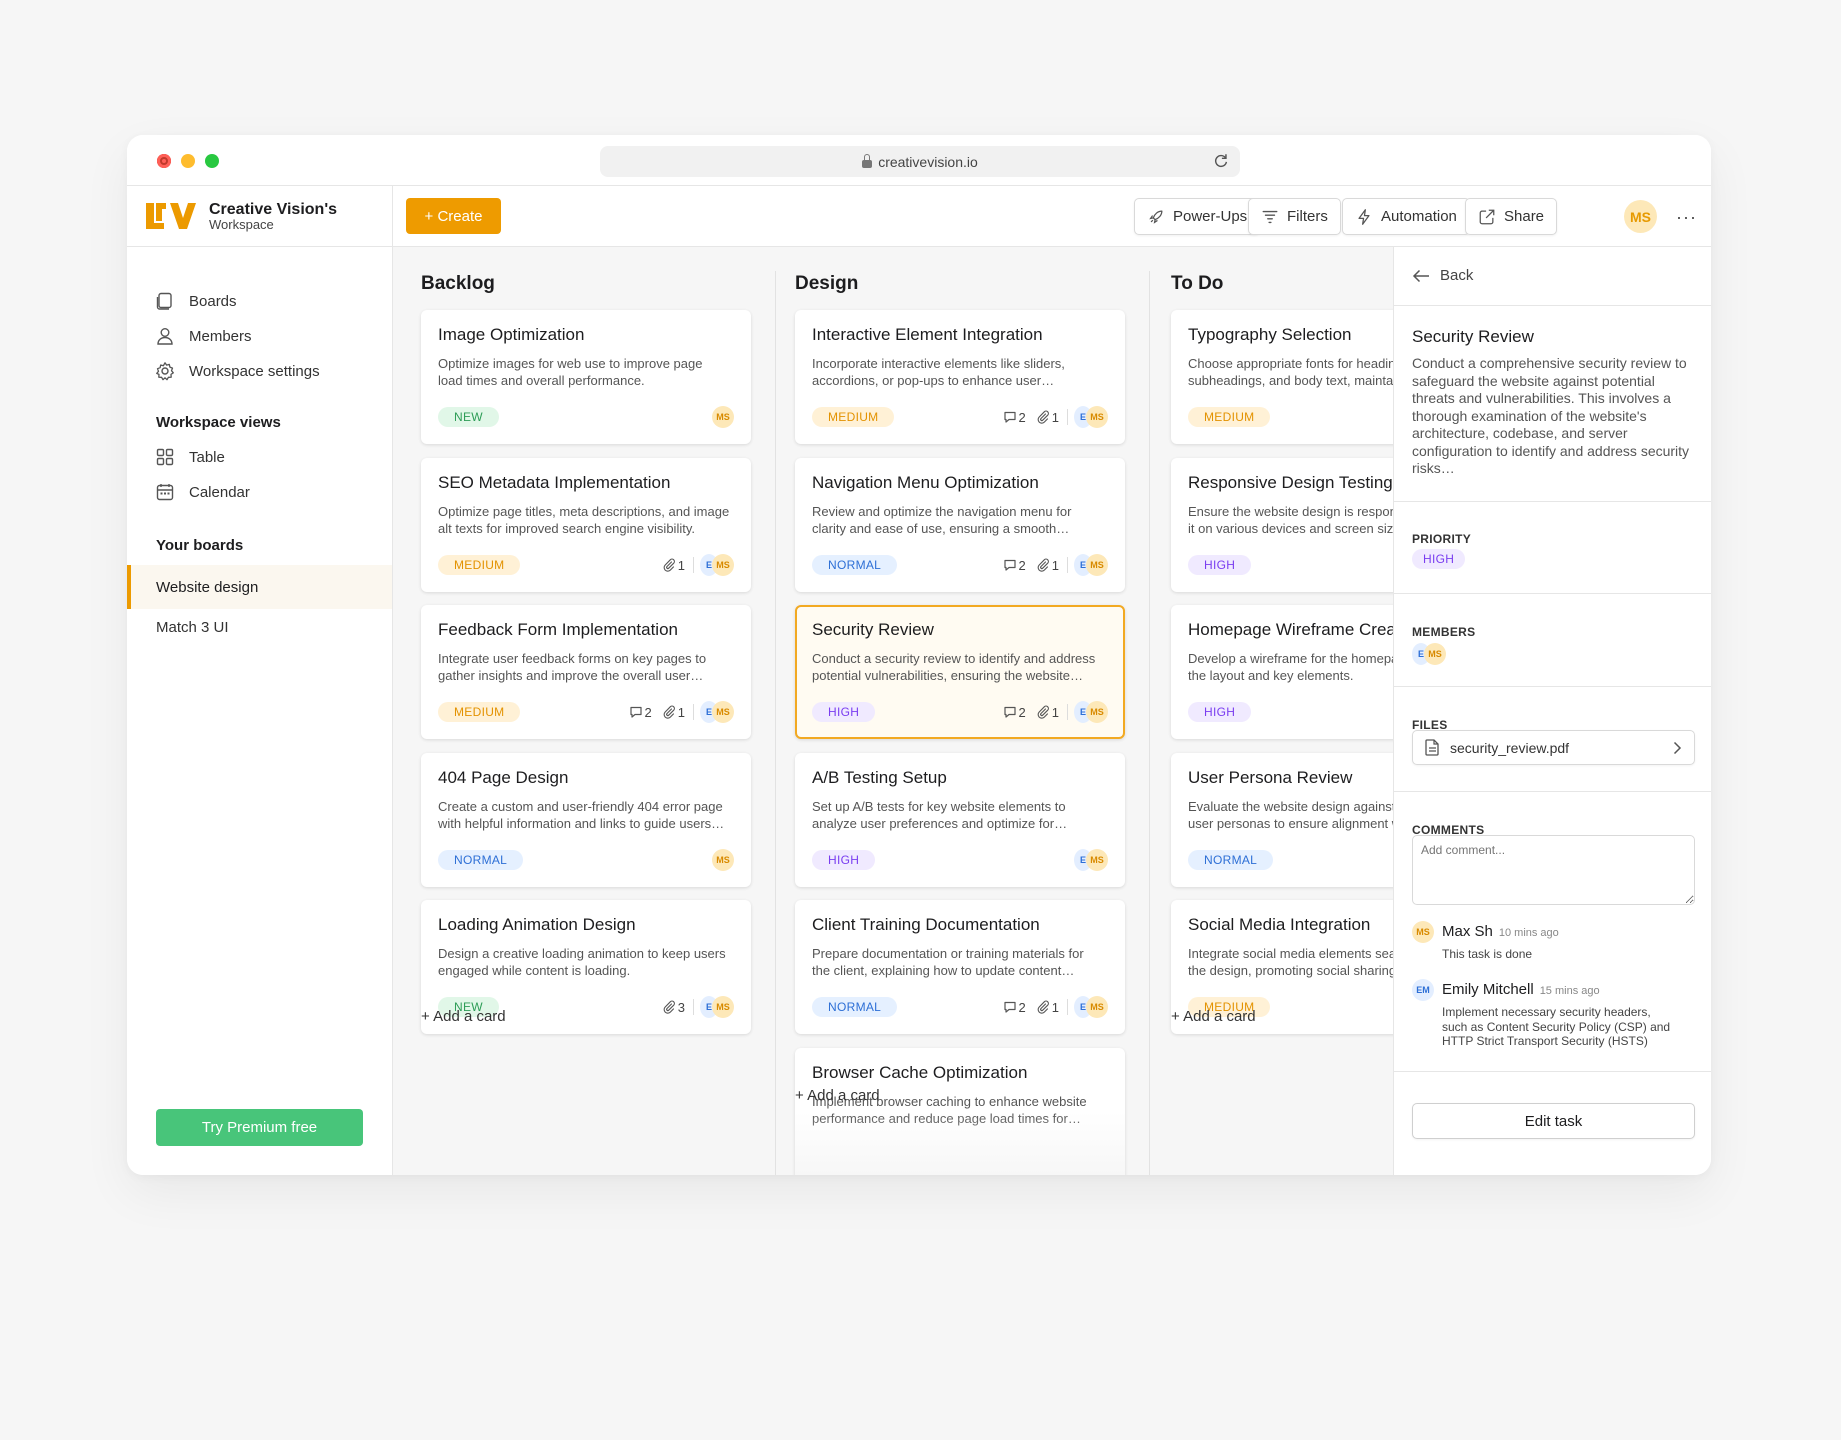 Image resolution: width=1841 pixels, height=1440 pixels. I want to click on card-title: Responsive Design Testing, so click(1290, 482).